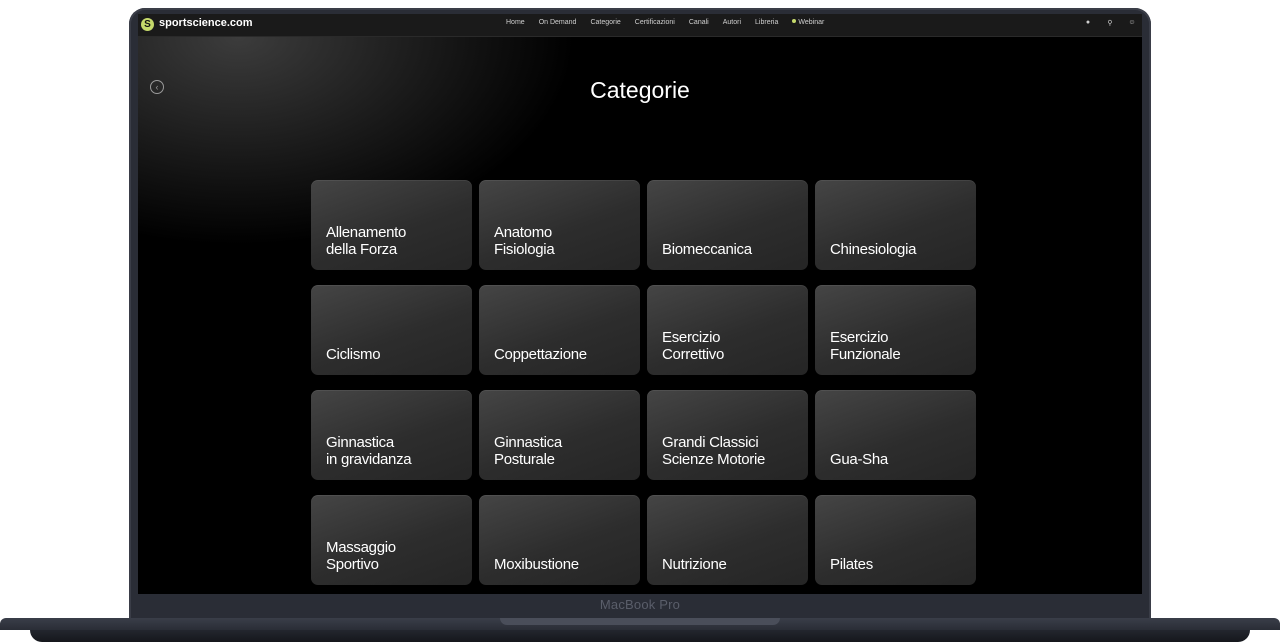  What do you see at coordinates (873, 249) in the screenshot?
I see `category-label: Chinesiologia` at bounding box center [873, 249].